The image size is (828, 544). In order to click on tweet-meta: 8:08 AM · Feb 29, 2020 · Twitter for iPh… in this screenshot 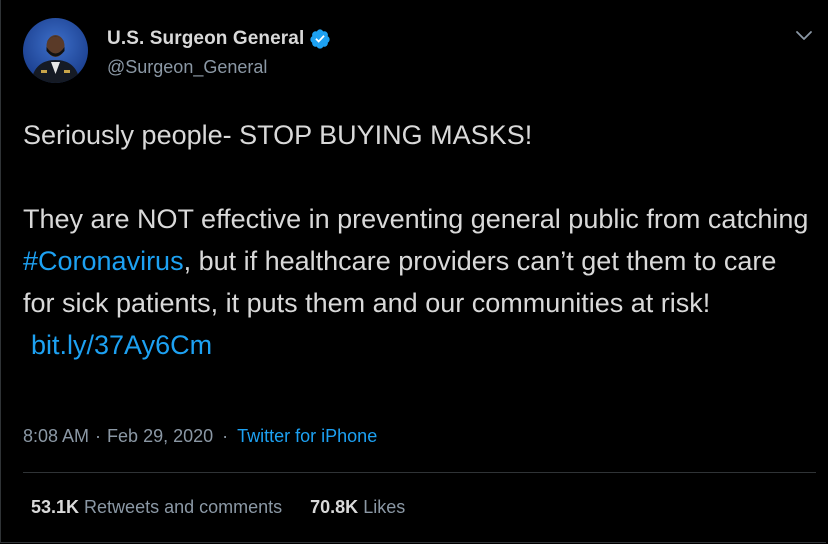, I will do `click(200, 436)`.